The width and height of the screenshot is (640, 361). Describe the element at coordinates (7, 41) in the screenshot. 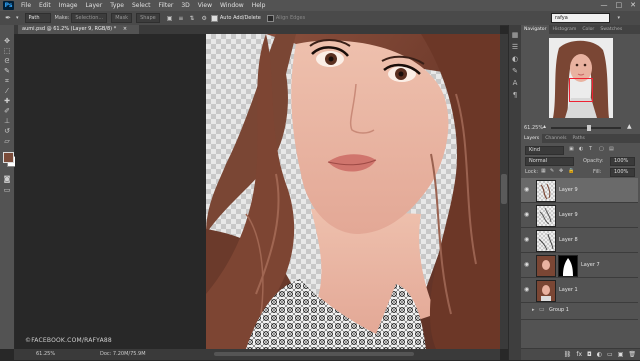

I see `move-tool-icon: ✥` at that location.